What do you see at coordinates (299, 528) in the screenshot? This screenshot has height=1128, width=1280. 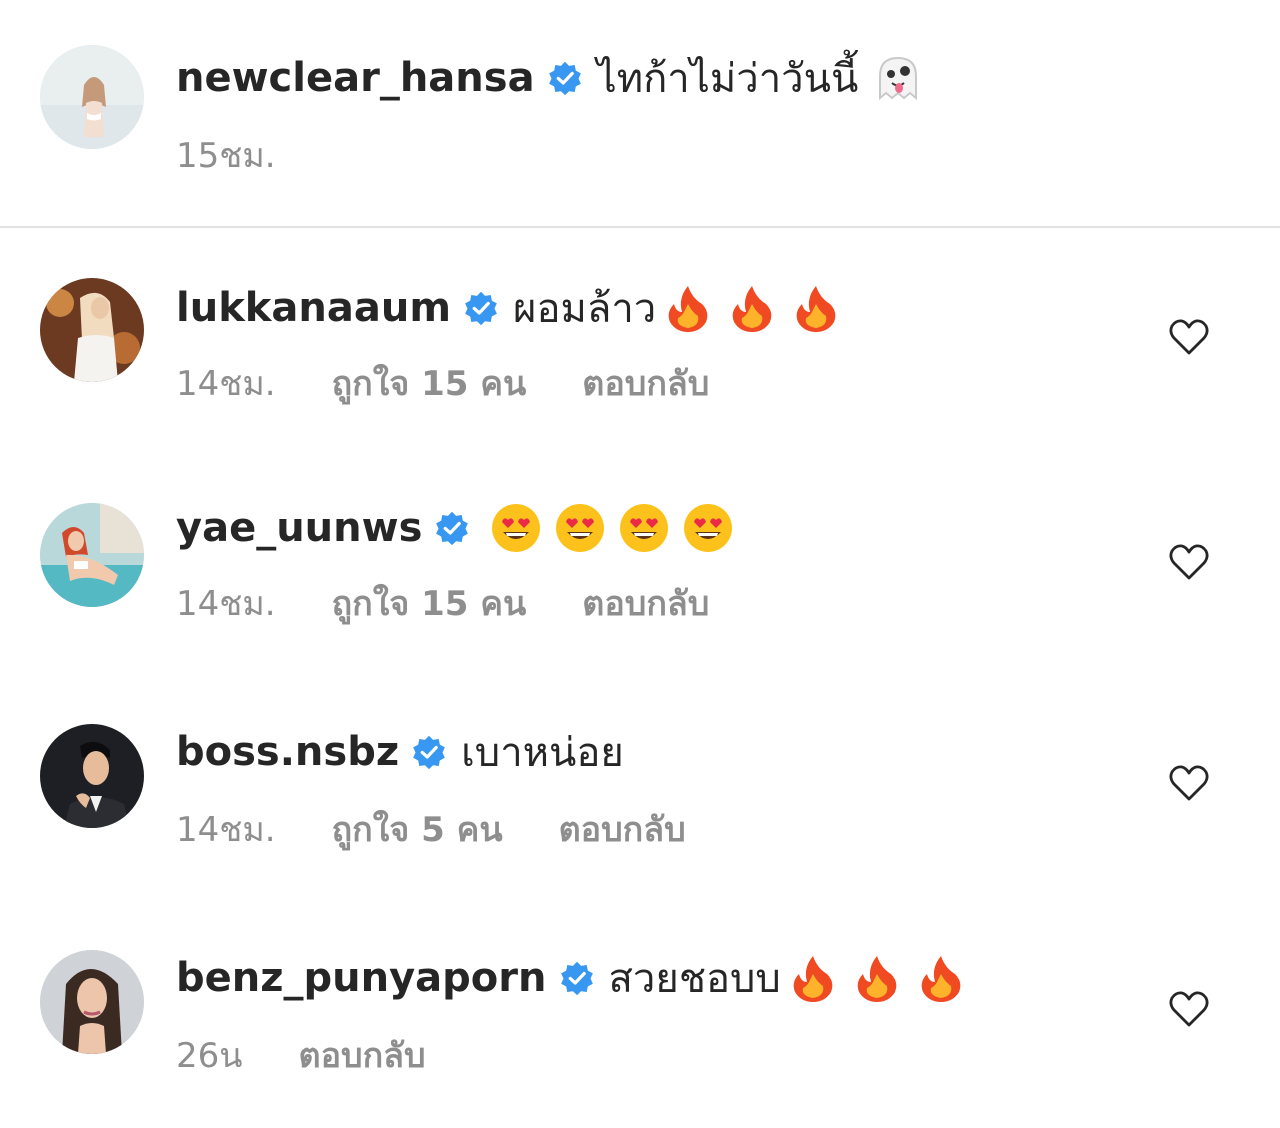 I see `username: yae_uunws` at bounding box center [299, 528].